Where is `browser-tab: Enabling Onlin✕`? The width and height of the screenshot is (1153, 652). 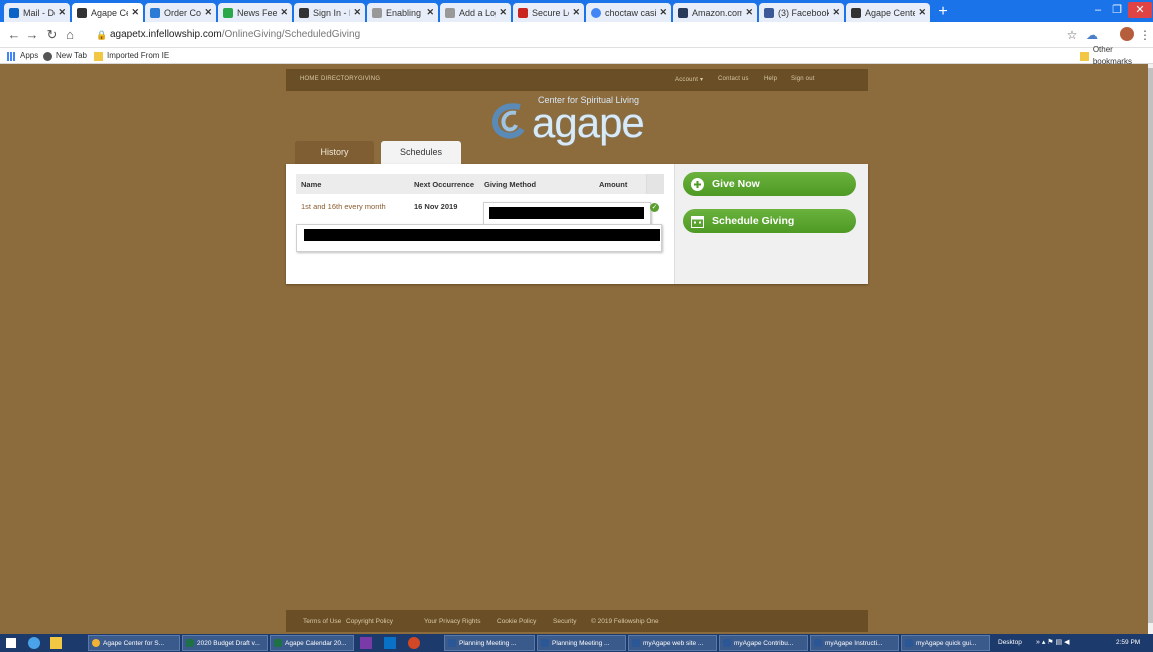 browser-tab: Enabling Onlin✕ is located at coordinates (402, 12).